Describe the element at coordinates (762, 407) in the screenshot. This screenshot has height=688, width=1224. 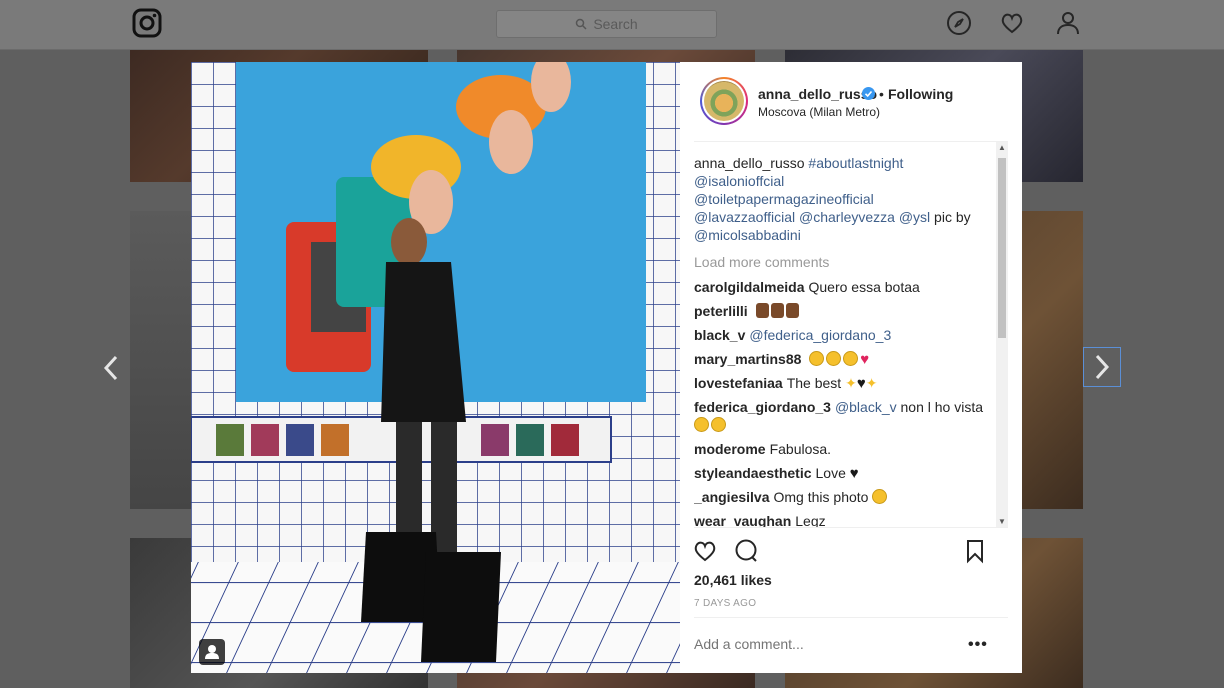
I see `comment-username: federica_giordano_3` at that location.